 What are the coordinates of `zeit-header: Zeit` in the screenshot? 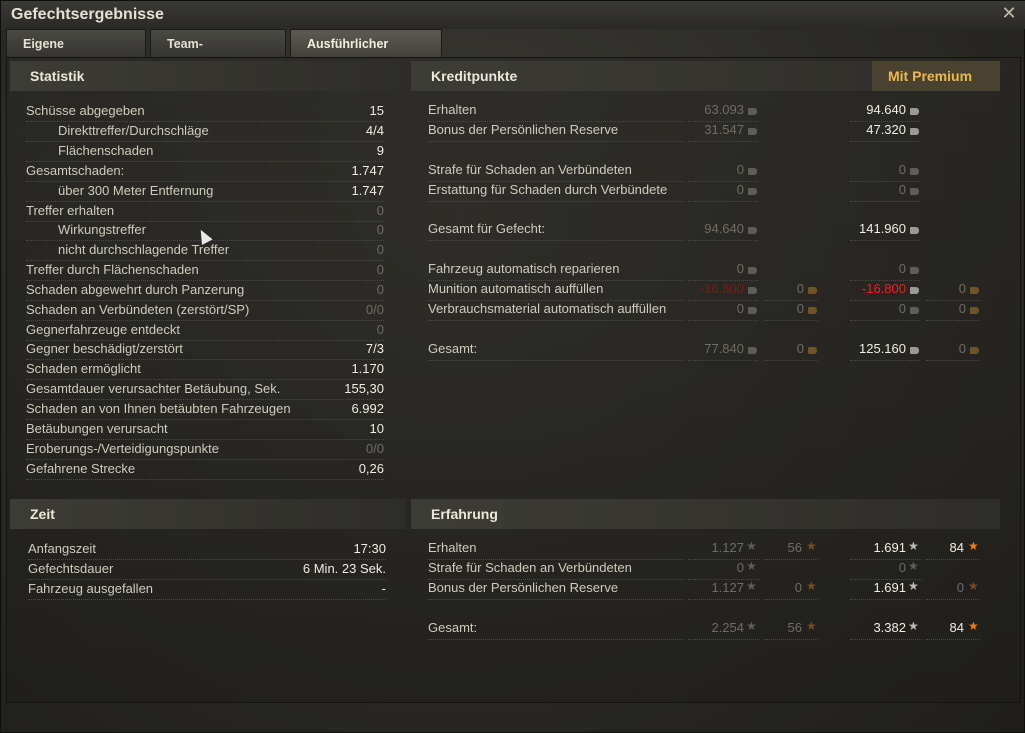 It's located at (208, 514).